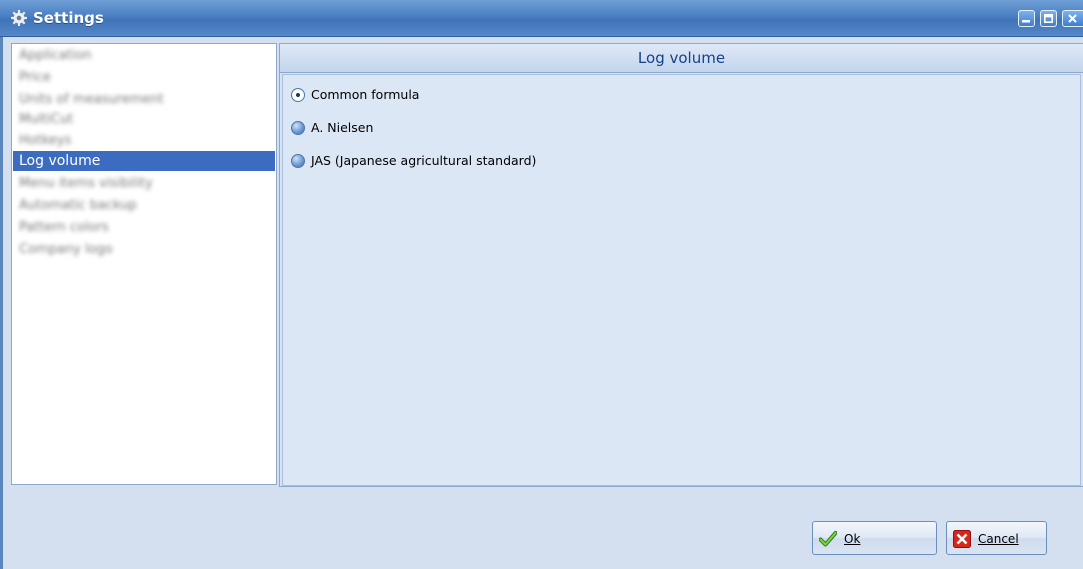 The image size is (1083, 569). I want to click on radio-button-checked, so click(298, 95).